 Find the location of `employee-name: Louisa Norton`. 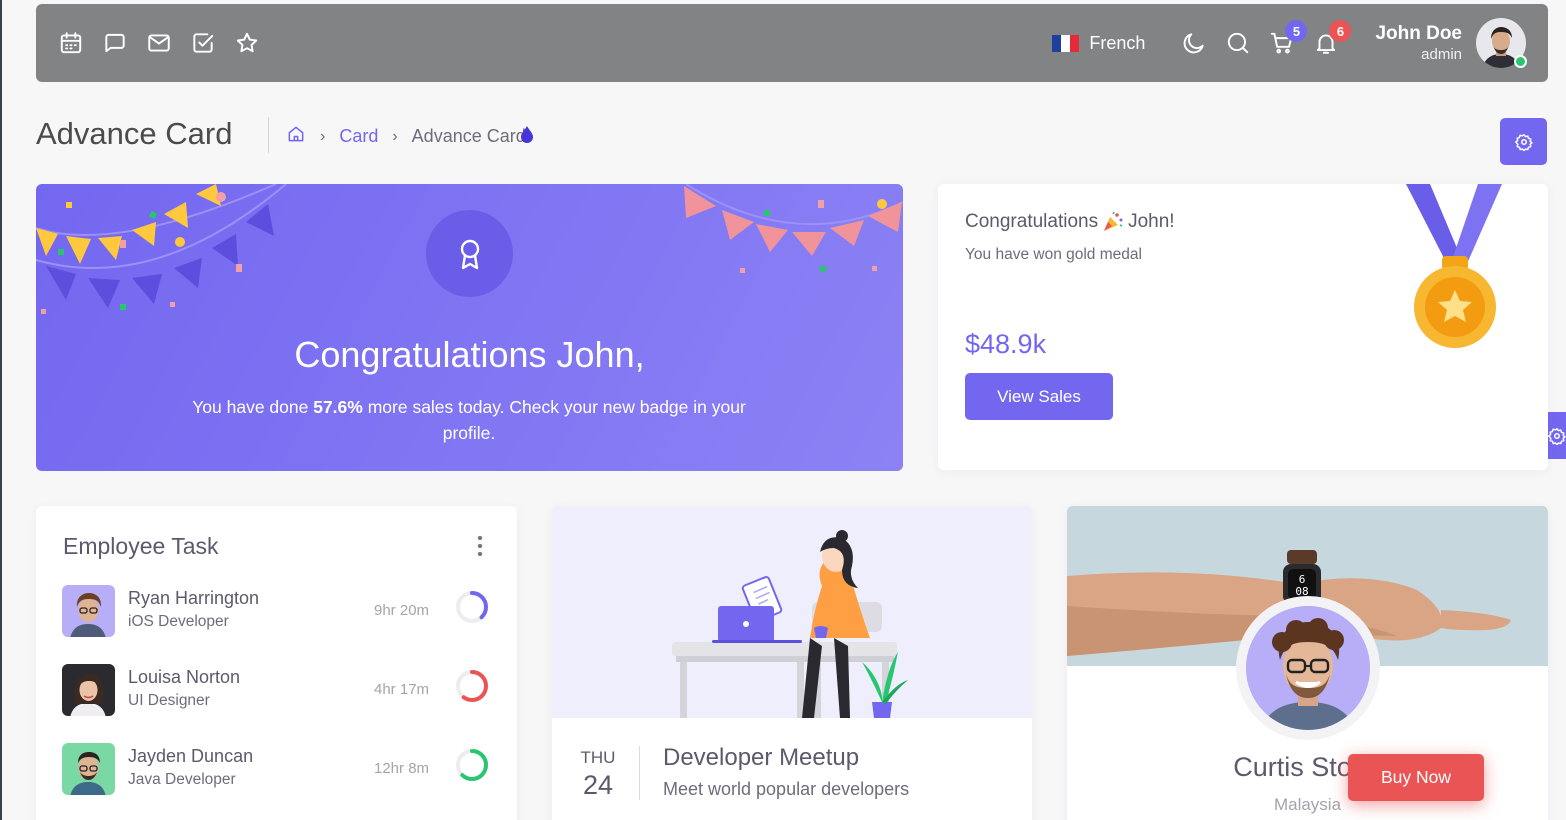

employee-name: Louisa Norton is located at coordinates (184, 677).